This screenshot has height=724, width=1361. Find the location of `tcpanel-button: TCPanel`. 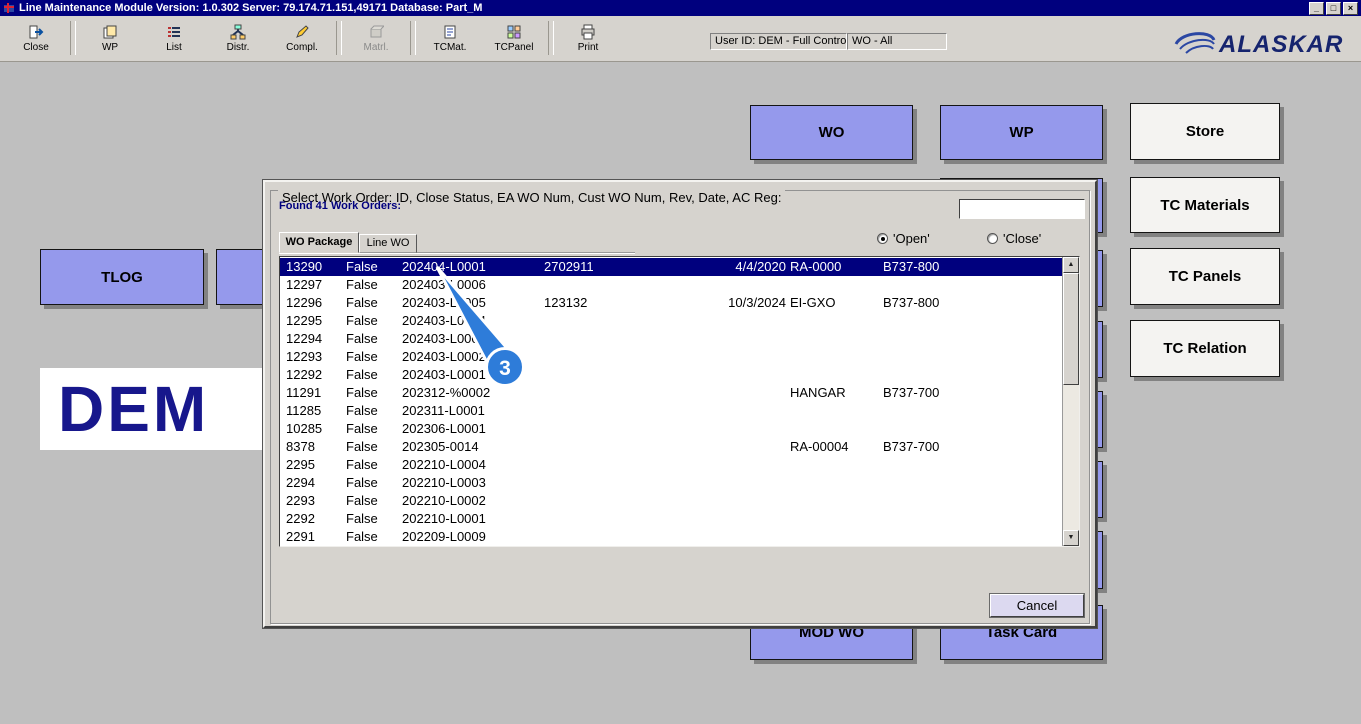

tcpanel-button: TCPanel is located at coordinates (514, 38).